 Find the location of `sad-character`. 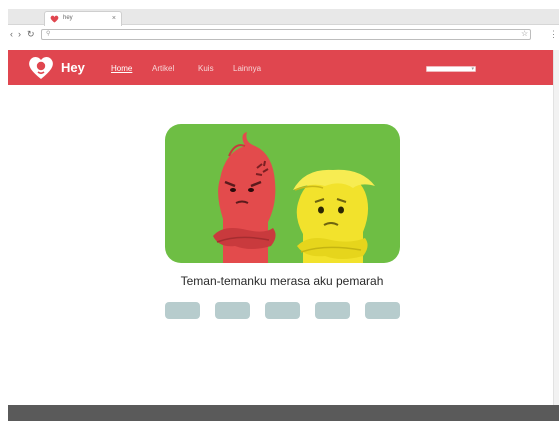

sad-character is located at coordinates (334, 216).